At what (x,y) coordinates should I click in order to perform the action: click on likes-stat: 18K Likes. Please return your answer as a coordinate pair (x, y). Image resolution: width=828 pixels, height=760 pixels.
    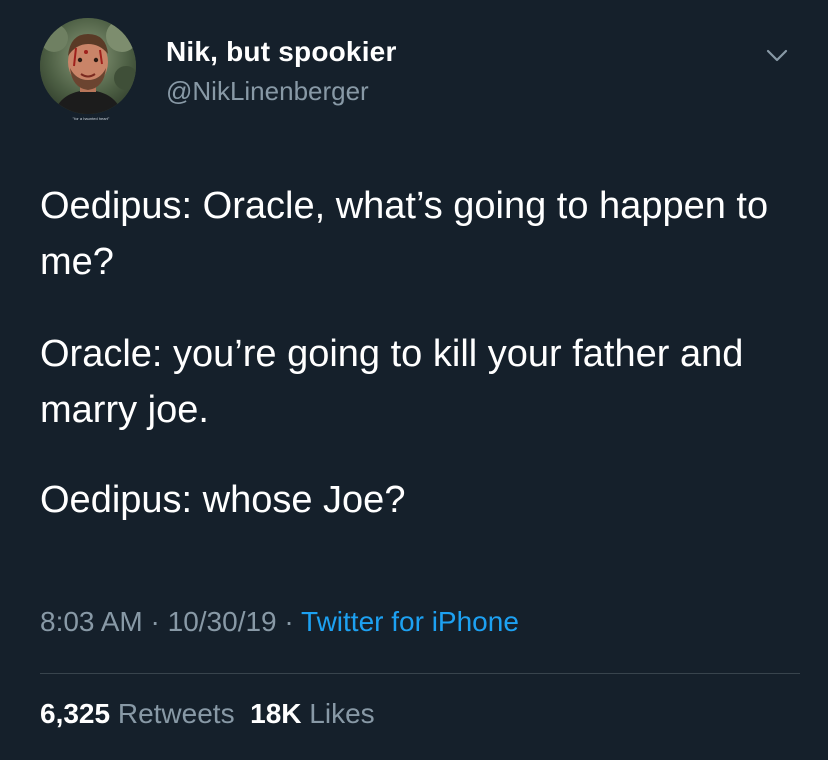
    Looking at the image, I should click on (312, 713).